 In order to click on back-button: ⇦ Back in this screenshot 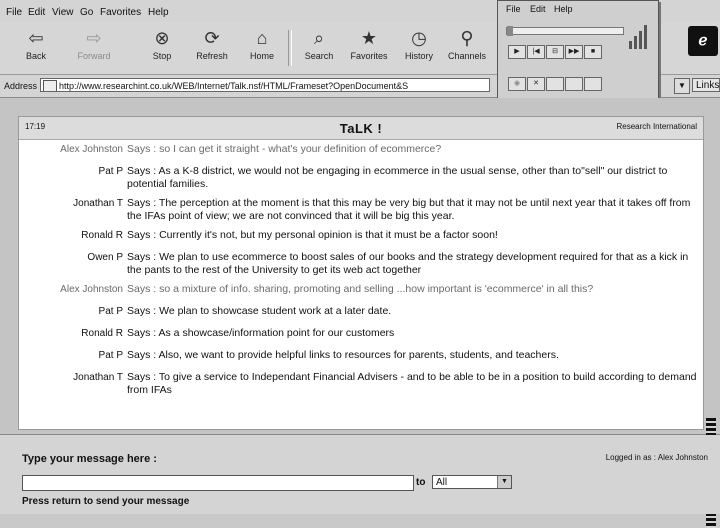, I will do `click(36, 48)`.